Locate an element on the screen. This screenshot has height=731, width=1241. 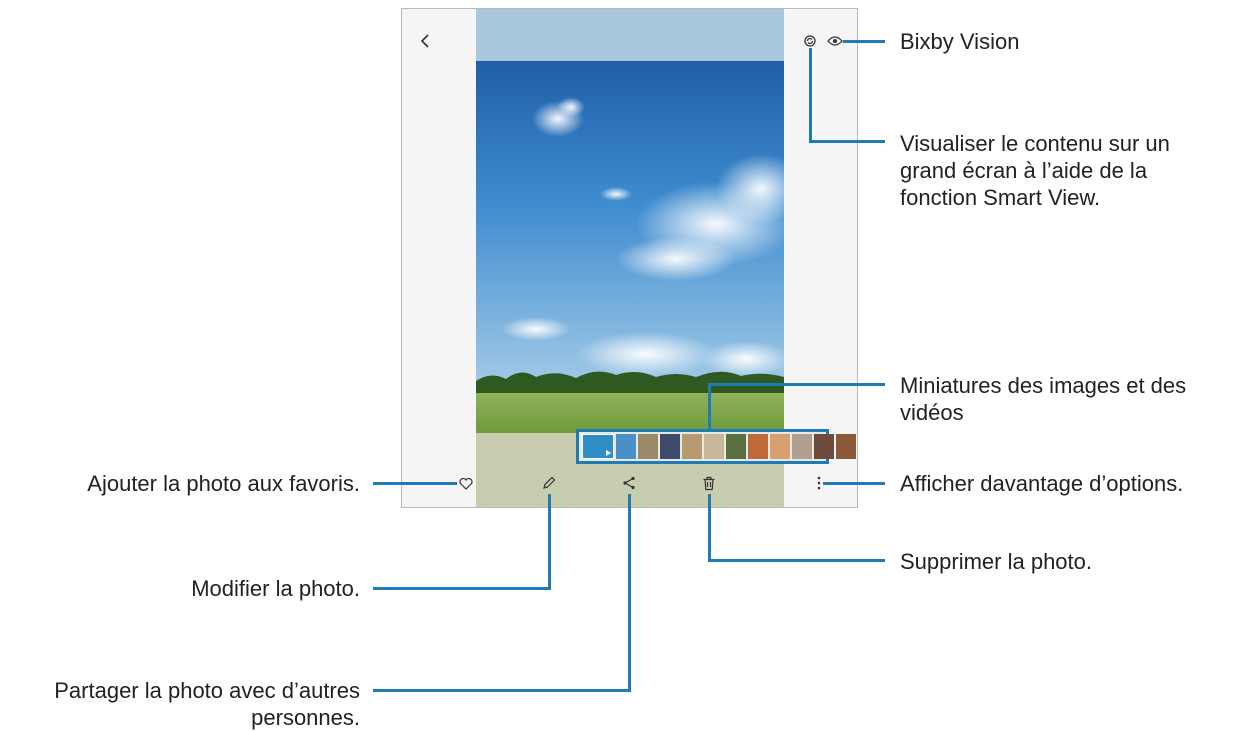
annotation-favorite: Ajouter la photo aux favoris. is located at coordinates (223, 483).